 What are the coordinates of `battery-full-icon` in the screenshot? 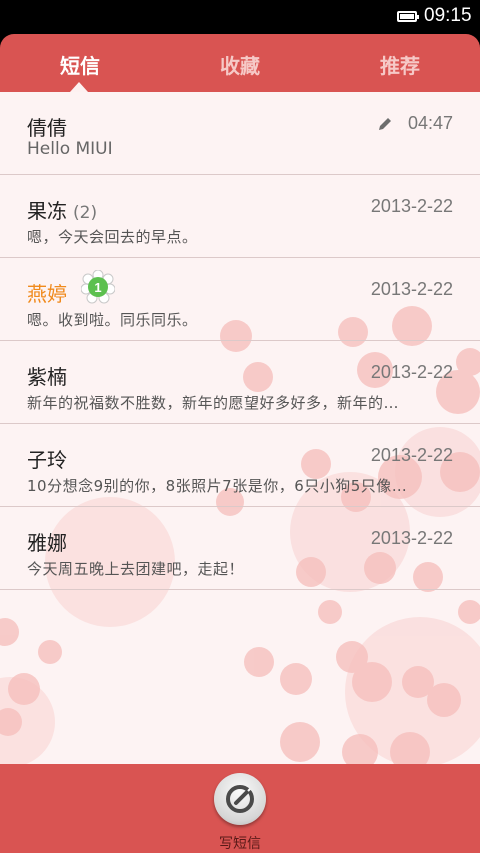 It's located at (408, 16).